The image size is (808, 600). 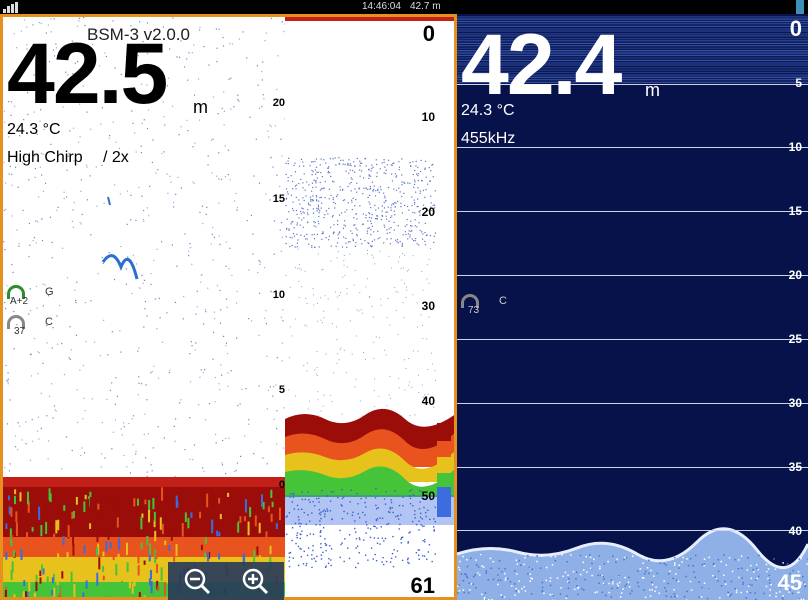 What do you see at coordinates (428, 306) in the screenshot?
I see `depth-scale-30: 30` at bounding box center [428, 306].